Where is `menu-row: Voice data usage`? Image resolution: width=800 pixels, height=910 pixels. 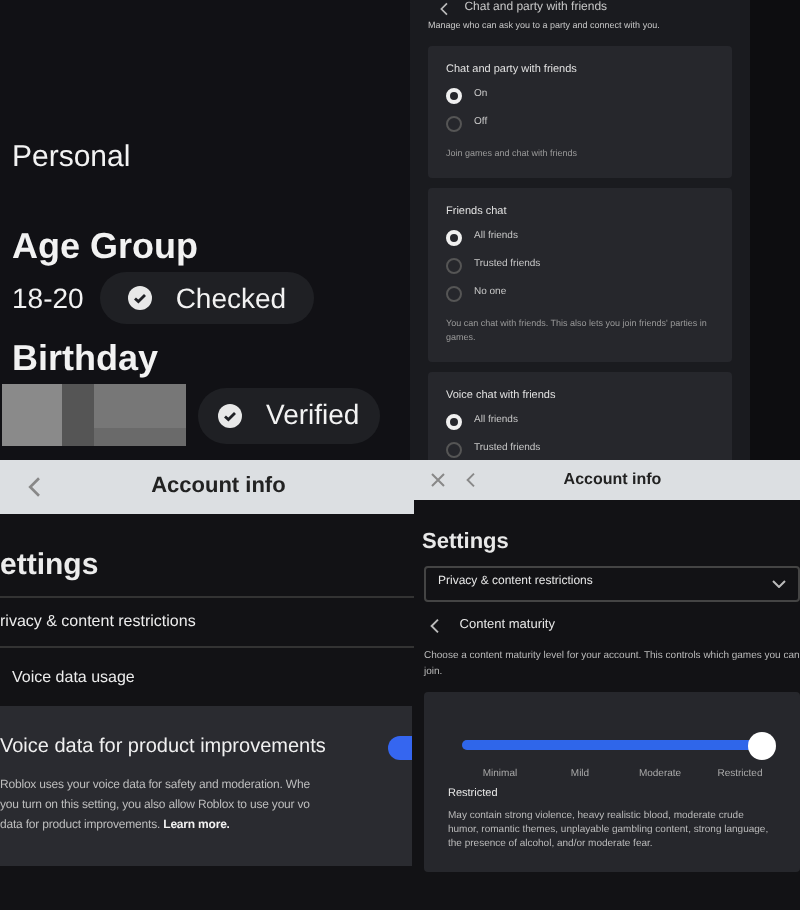 menu-row: Voice data usage is located at coordinates (207, 677).